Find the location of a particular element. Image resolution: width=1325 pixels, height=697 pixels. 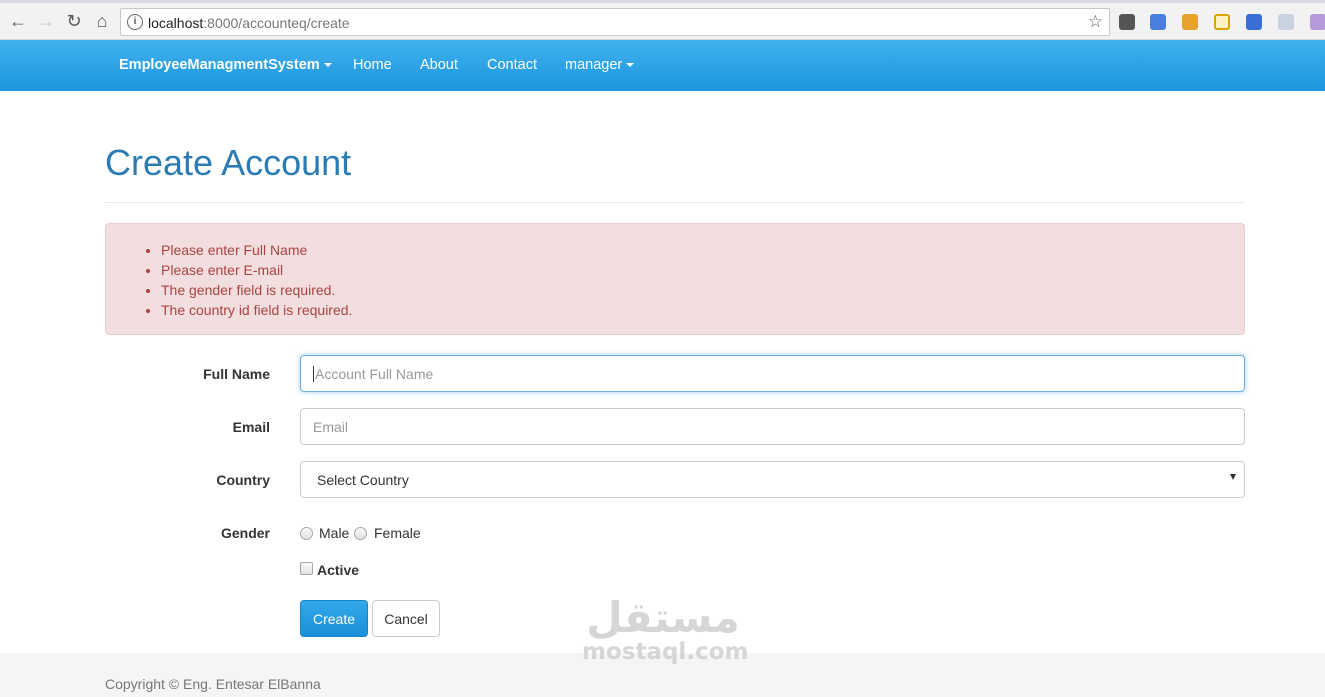

footer: Copyright © Eng. Entesar ElBanna is located at coordinates (662, 675).